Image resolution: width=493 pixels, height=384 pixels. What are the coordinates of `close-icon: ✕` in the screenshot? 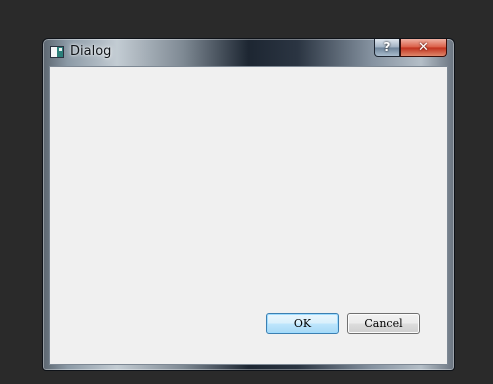 It's located at (423, 47).